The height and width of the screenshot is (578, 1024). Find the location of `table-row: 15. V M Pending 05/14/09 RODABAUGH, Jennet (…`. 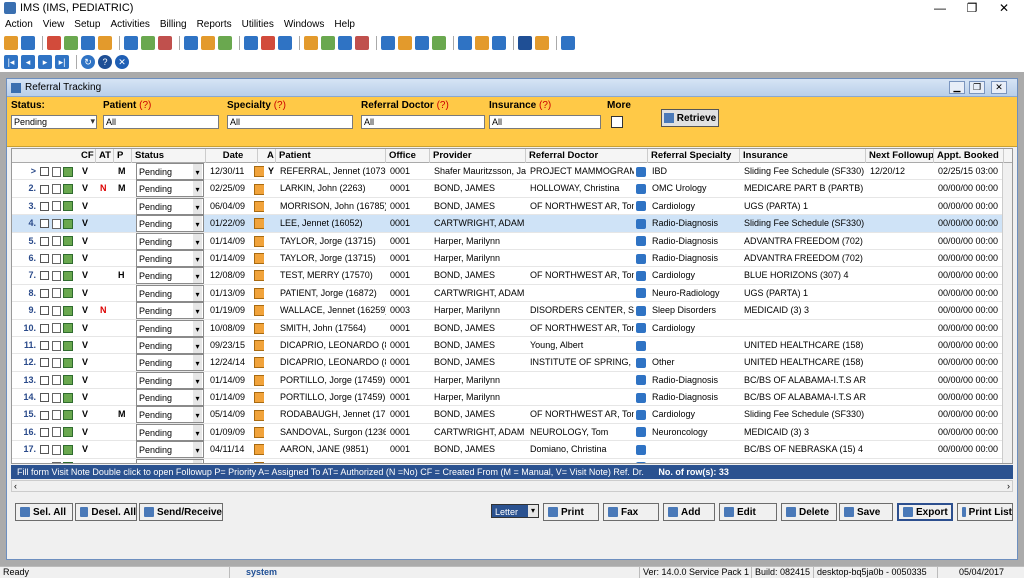

table-row: 15. V M Pending 05/14/09 RODABAUGH, Jennet (… is located at coordinates (512, 415).